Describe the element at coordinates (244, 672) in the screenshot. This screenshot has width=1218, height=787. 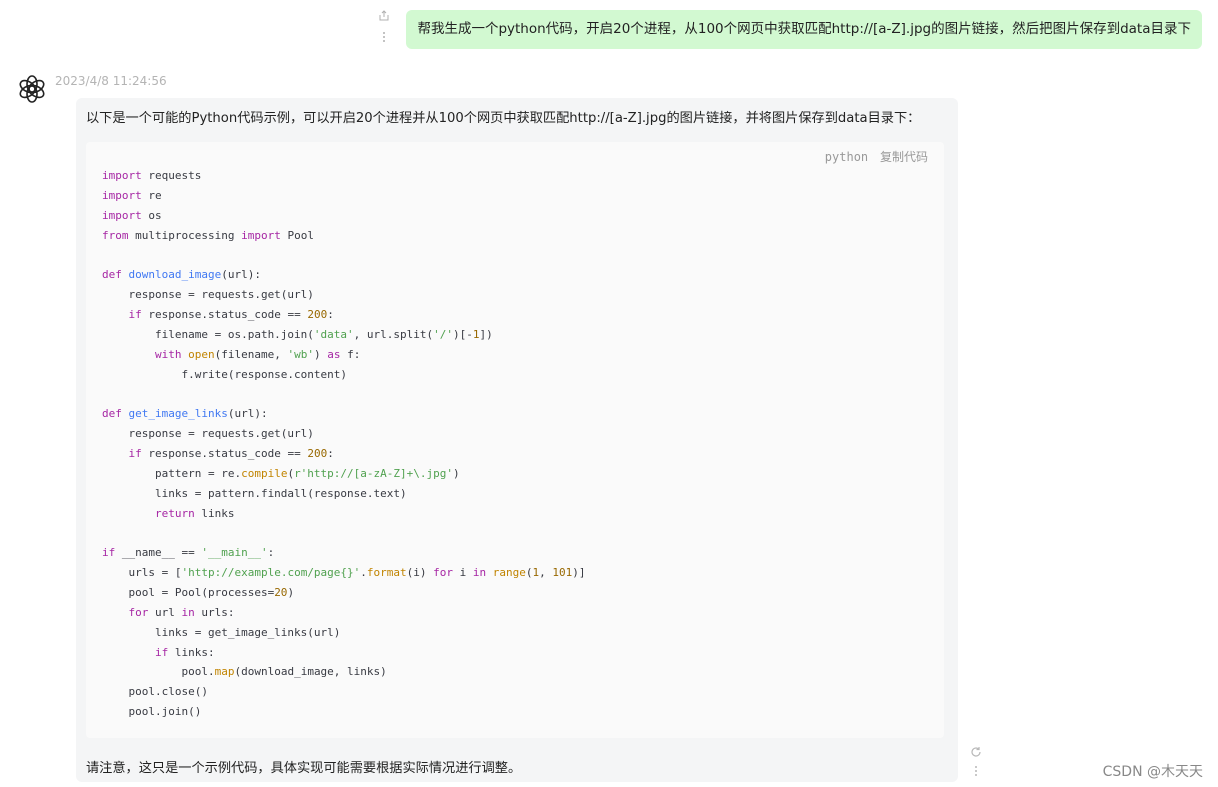
I see `code-line: pool.map(download_image, links)` at that location.